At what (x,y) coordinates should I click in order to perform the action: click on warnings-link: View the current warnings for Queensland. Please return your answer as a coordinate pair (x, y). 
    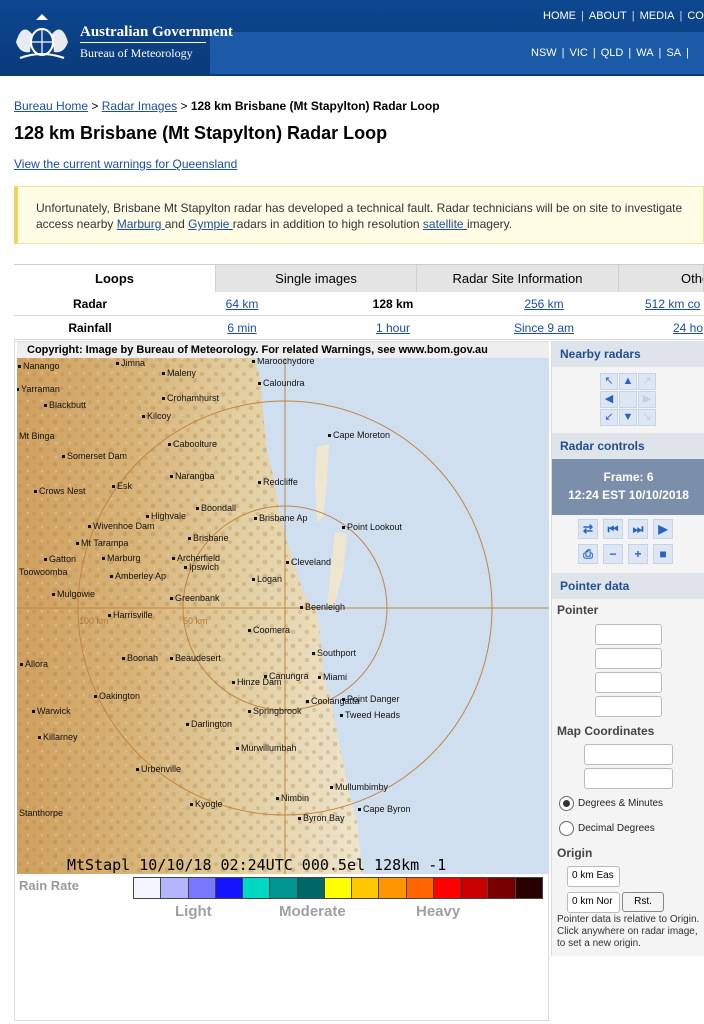
    Looking at the image, I should click on (125, 164).